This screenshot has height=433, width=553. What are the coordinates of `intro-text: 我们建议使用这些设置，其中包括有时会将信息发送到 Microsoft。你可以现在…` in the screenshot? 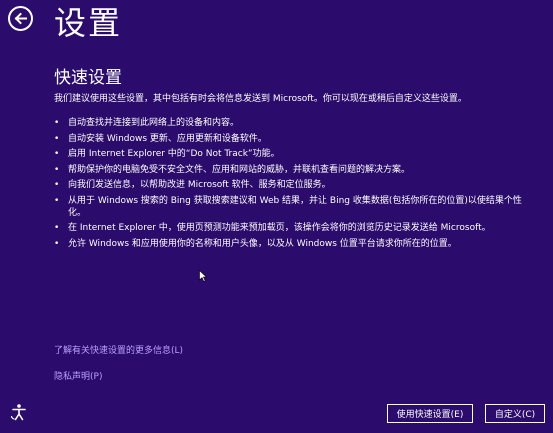 It's located at (260, 99).